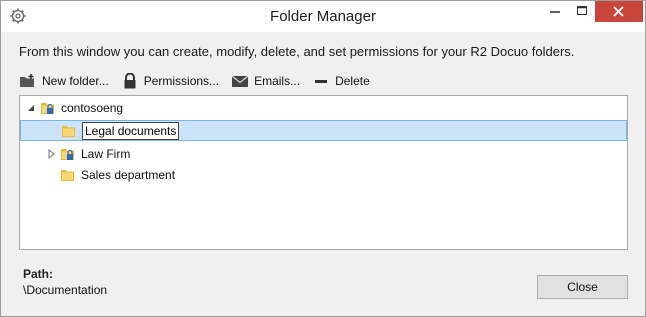 The image size is (646, 317). Describe the element at coordinates (352, 81) in the screenshot. I see `delete-label: Delete` at that location.